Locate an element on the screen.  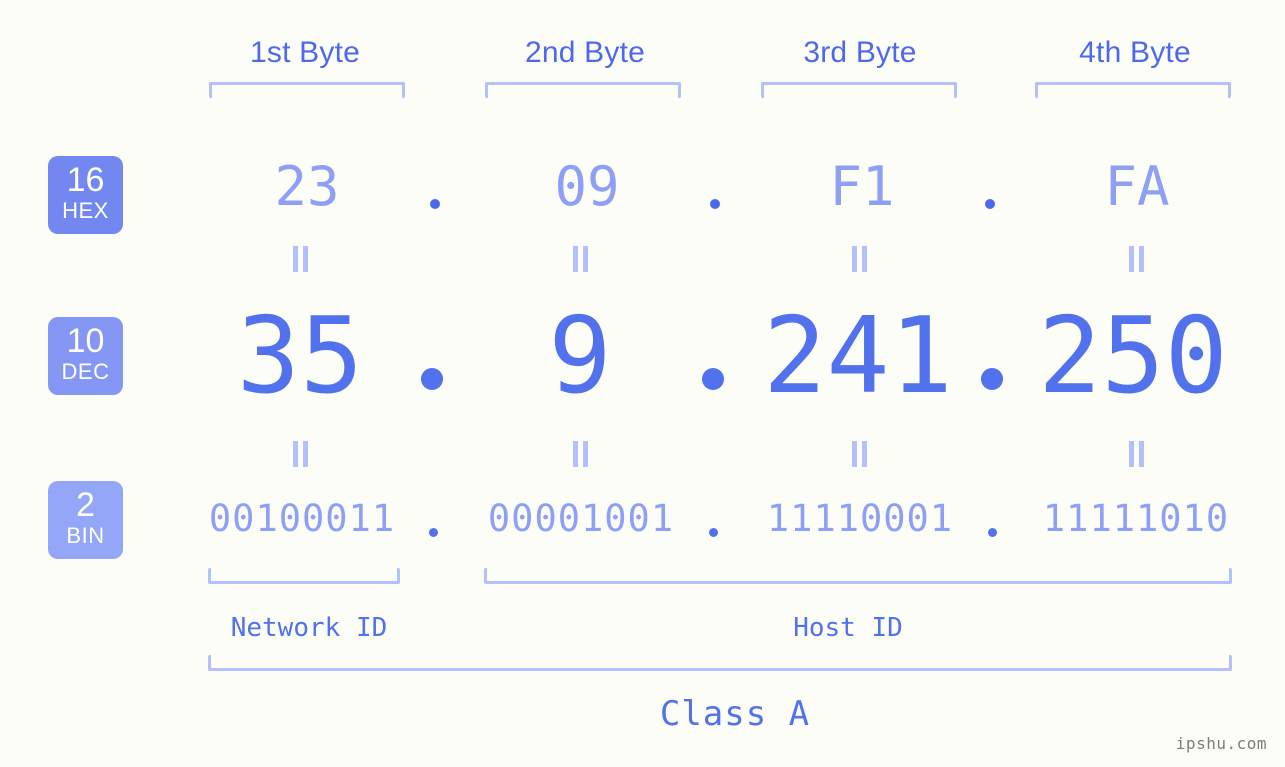
watermark: ipshu.com is located at coordinates (1221, 743).